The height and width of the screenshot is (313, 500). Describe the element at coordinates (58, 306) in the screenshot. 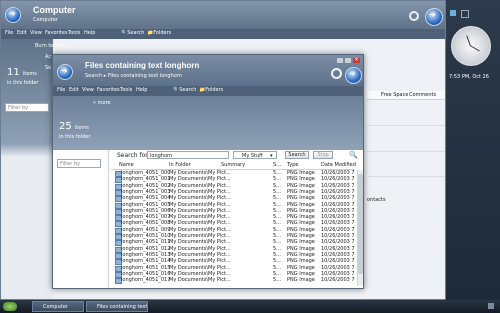

I see `taskbar-computer: Computer` at that location.